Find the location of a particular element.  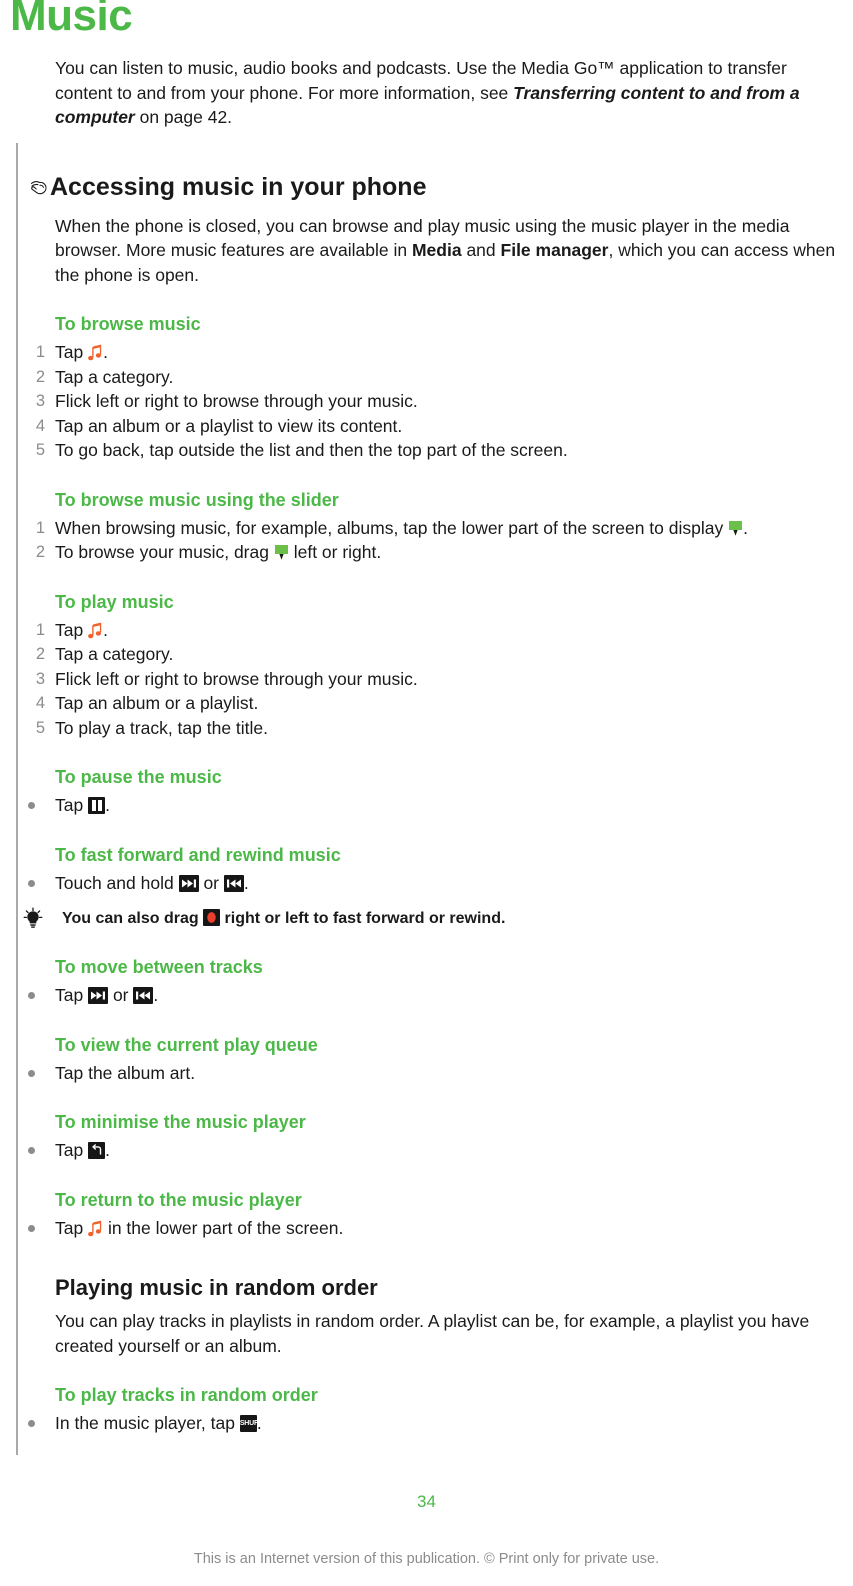

page-title: Music is located at coordinates (71, 20).